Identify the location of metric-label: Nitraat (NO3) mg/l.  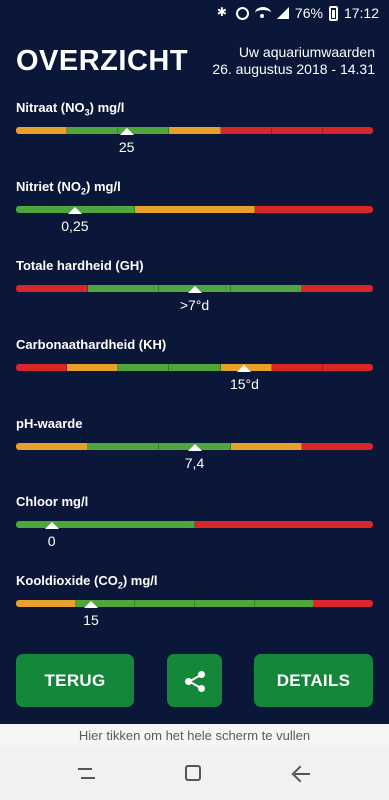
(194, 109).